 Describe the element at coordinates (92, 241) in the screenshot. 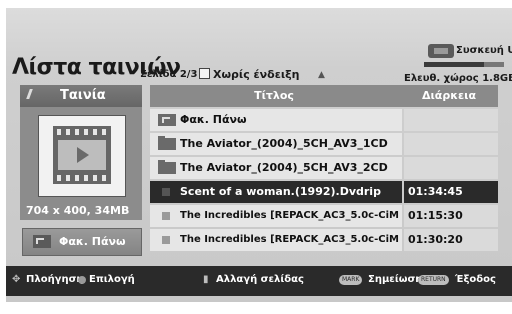

I see `folder-up-label: Φακ. Πάνω` at that location.